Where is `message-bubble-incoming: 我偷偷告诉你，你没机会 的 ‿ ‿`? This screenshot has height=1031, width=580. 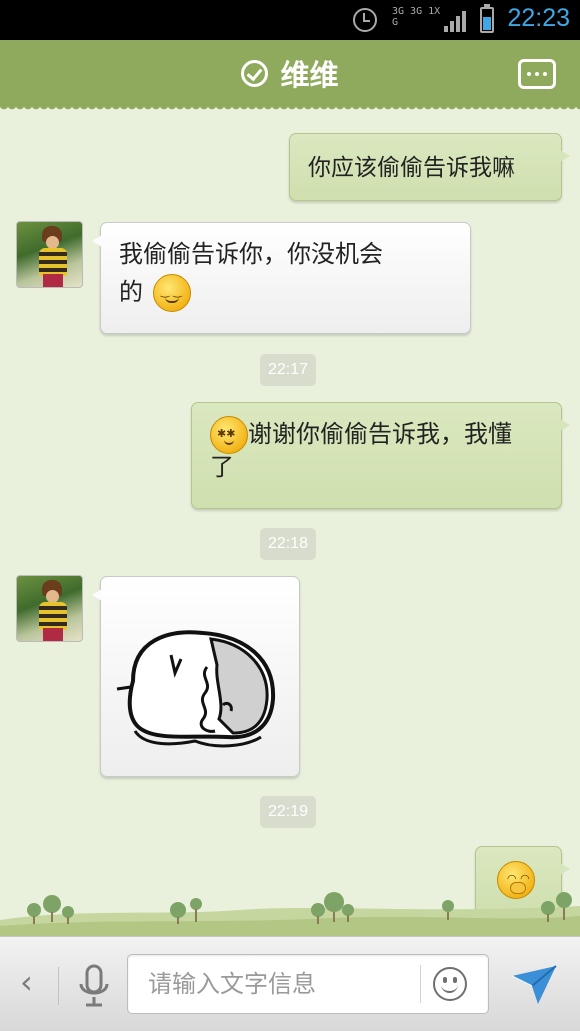 message-bubble-incoming: 我偷偷告诉你，你没机会 的 ‿ ‿ is located at coordinates (281, 278).